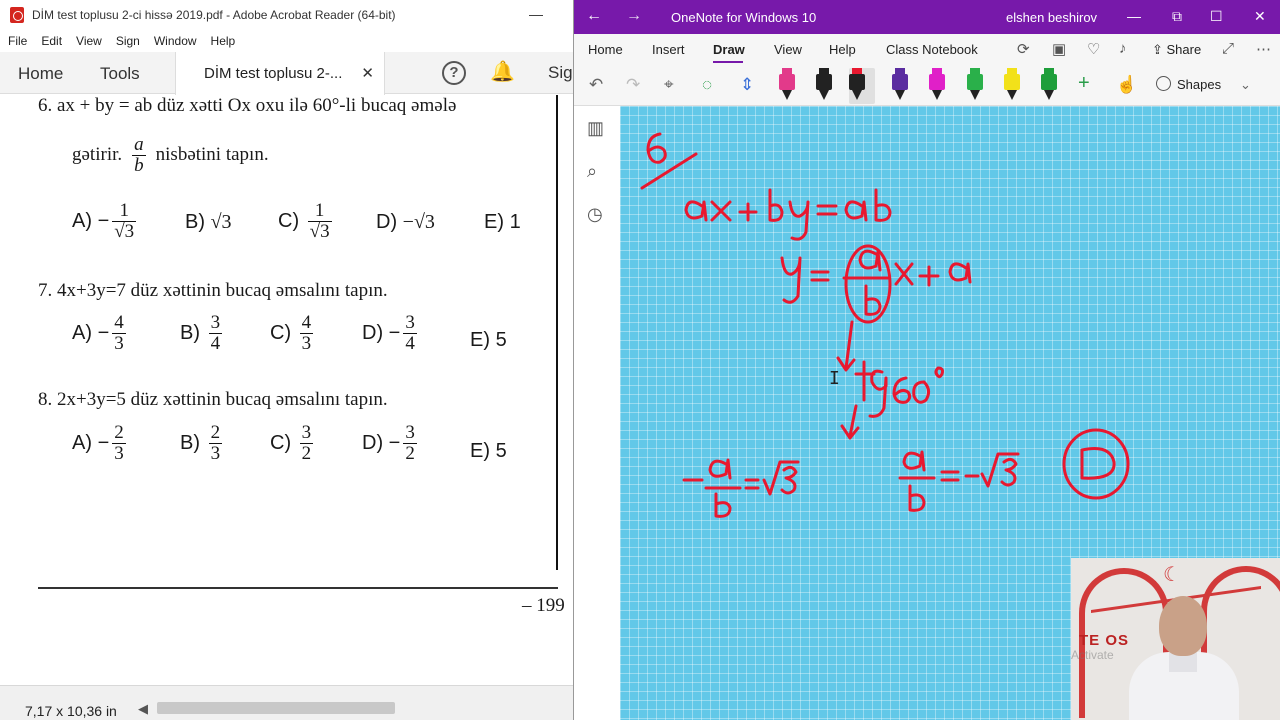  Describe the element at coordinates (1023, 49) in the screenshot. I see `sync-icon: ⟳` at that location.